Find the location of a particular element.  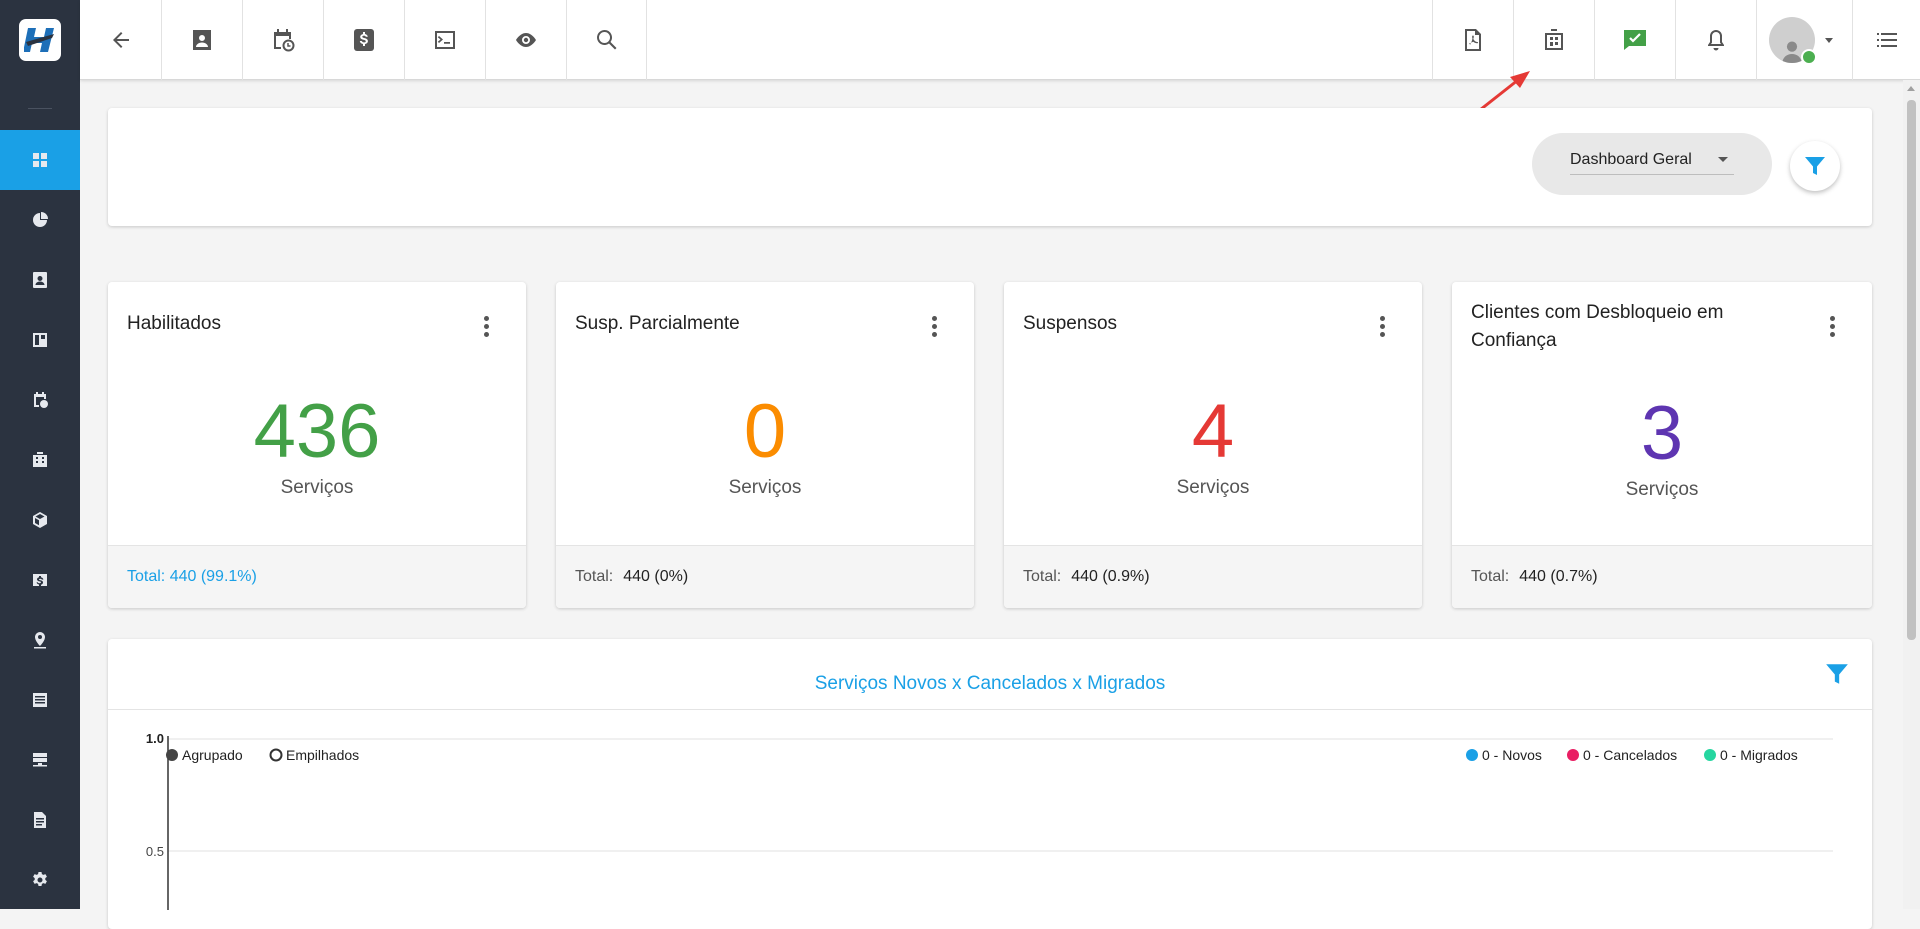

legend-label-cancelados: 0 - Cancelados is located at coordinates (1630, 755).